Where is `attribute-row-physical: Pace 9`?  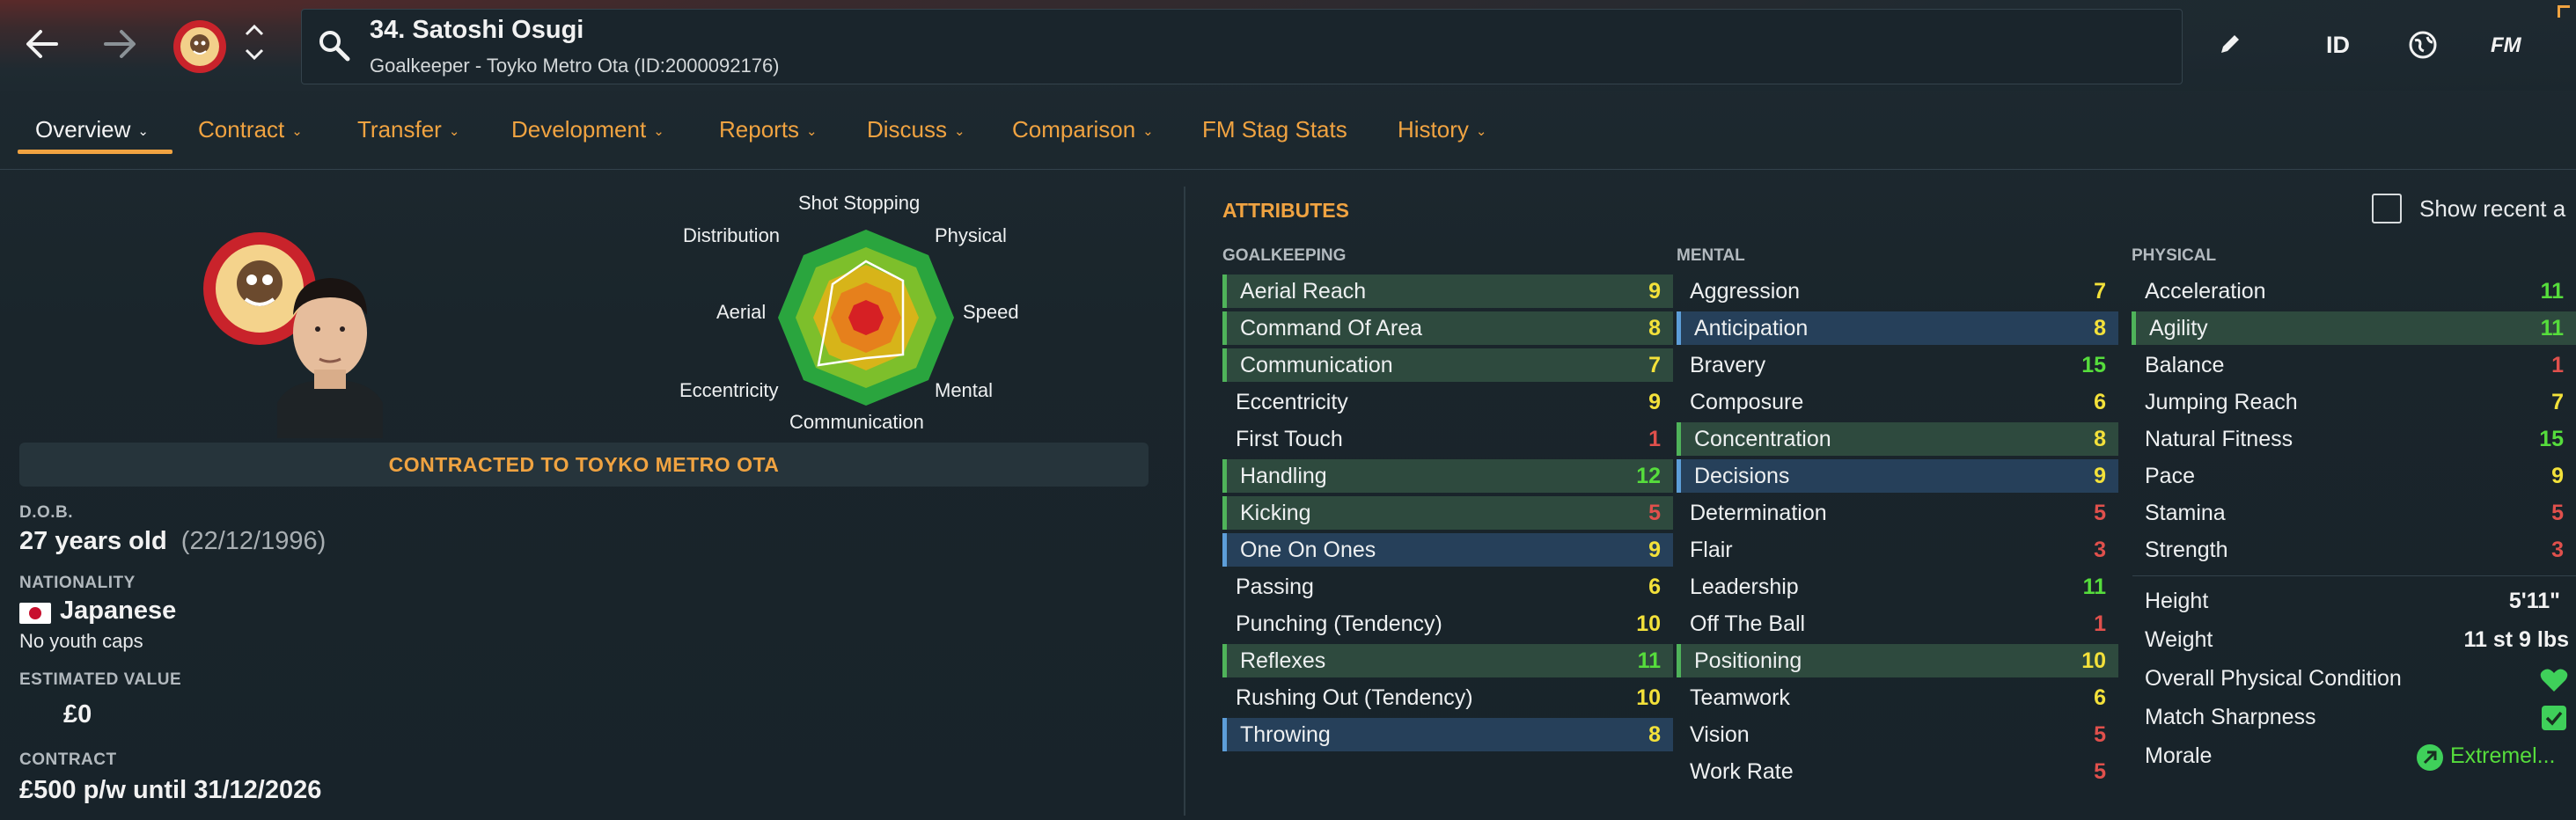 attribute-row-physical: Pace 9 is located at coordinates (2354, 476).